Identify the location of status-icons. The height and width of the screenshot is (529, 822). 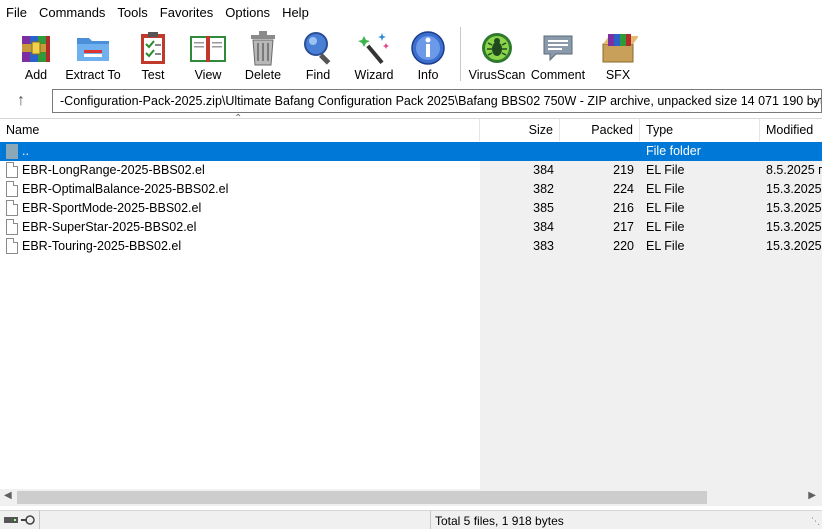
(20, 519).